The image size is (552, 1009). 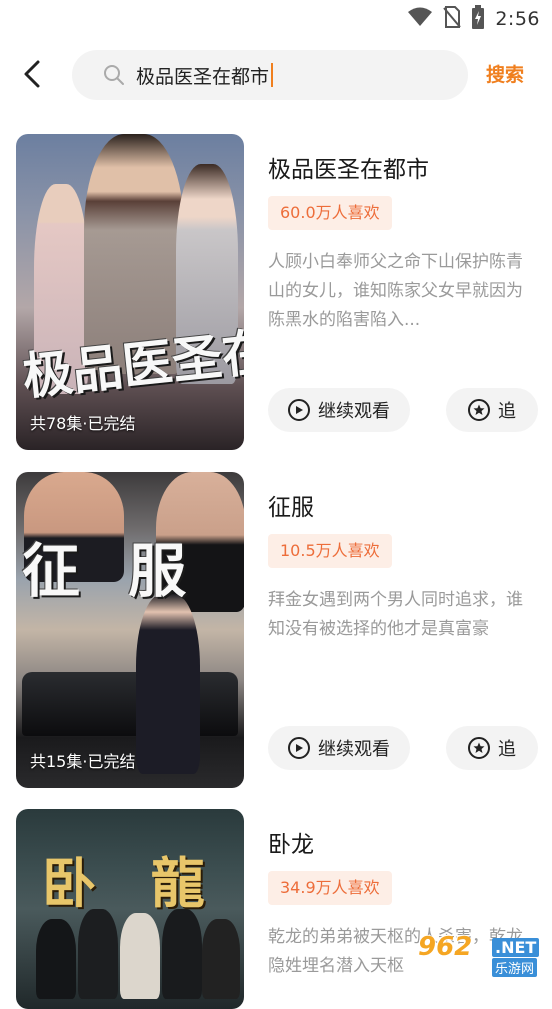 I want to click on drama-title: 征服, so click(x=291, y=508).